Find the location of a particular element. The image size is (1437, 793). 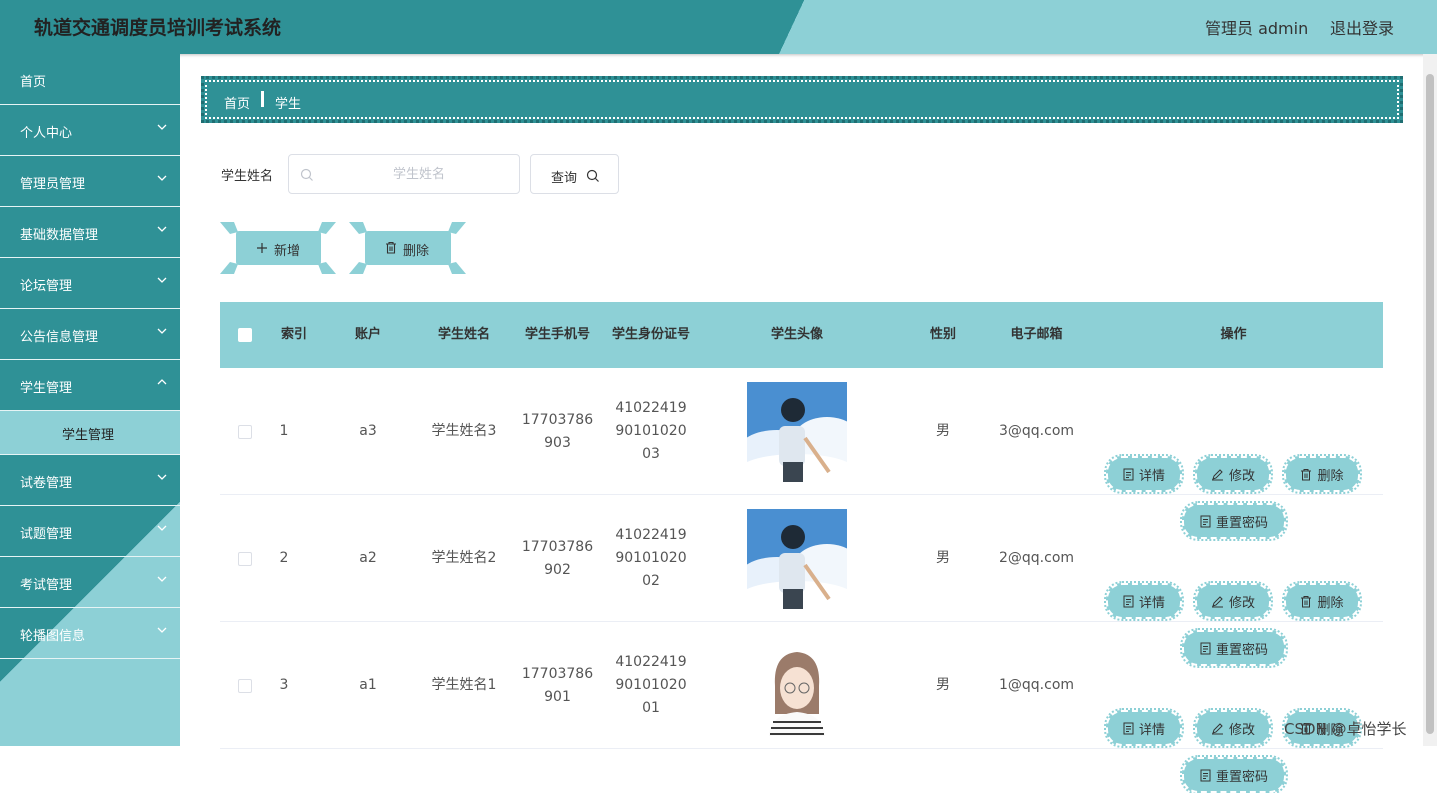

sidebar-item-carousel: 轮播图信息 is located at coordinates (90, 633).